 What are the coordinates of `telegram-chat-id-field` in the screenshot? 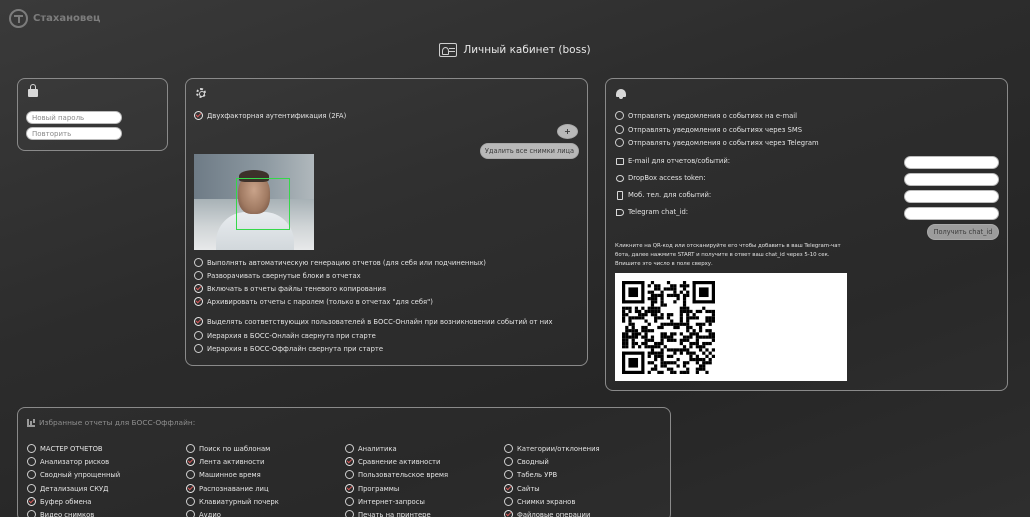 It's located at (951, 213).